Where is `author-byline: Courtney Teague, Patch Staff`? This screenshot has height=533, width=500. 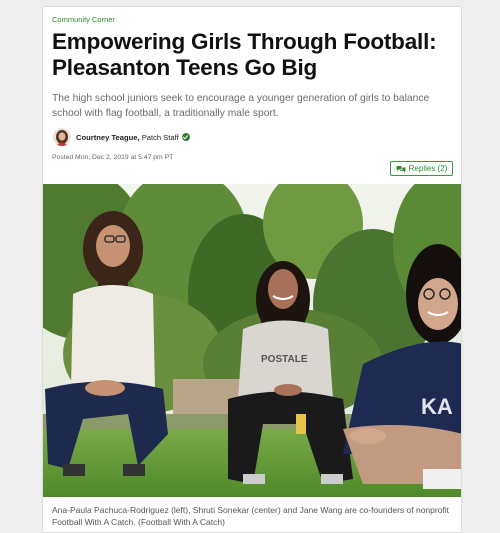
author-byline: Courtney Teague, Patch Staff is located at coordinates (133, 137).